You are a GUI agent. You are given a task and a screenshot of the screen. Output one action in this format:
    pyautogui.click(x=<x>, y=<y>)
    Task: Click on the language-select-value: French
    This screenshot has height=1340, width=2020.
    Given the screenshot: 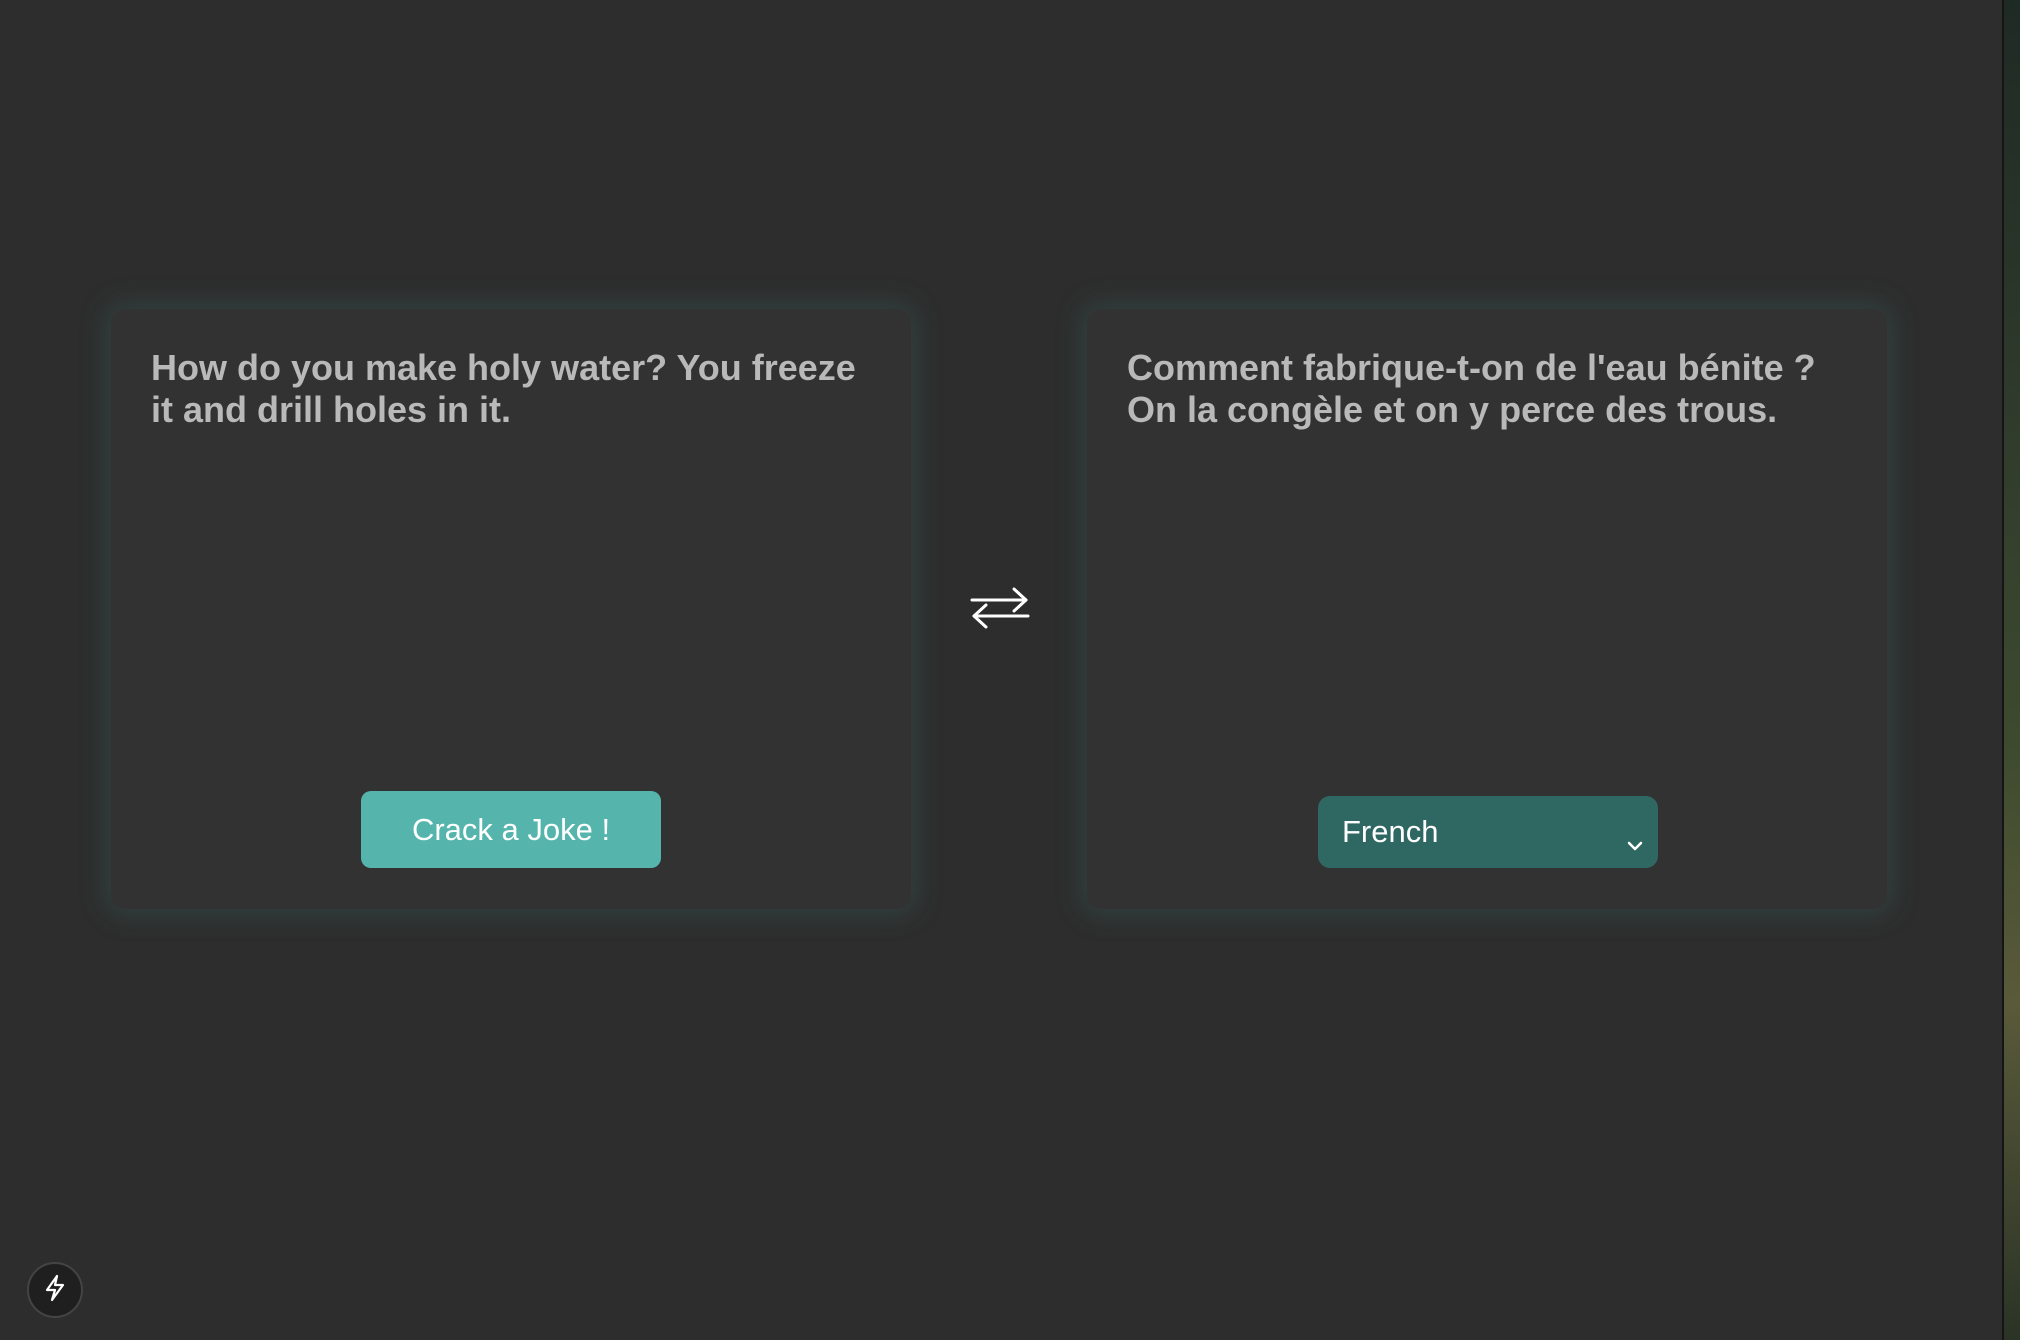 What is the action you would take?
    pyautogui.click(x=1390, y=831)
    